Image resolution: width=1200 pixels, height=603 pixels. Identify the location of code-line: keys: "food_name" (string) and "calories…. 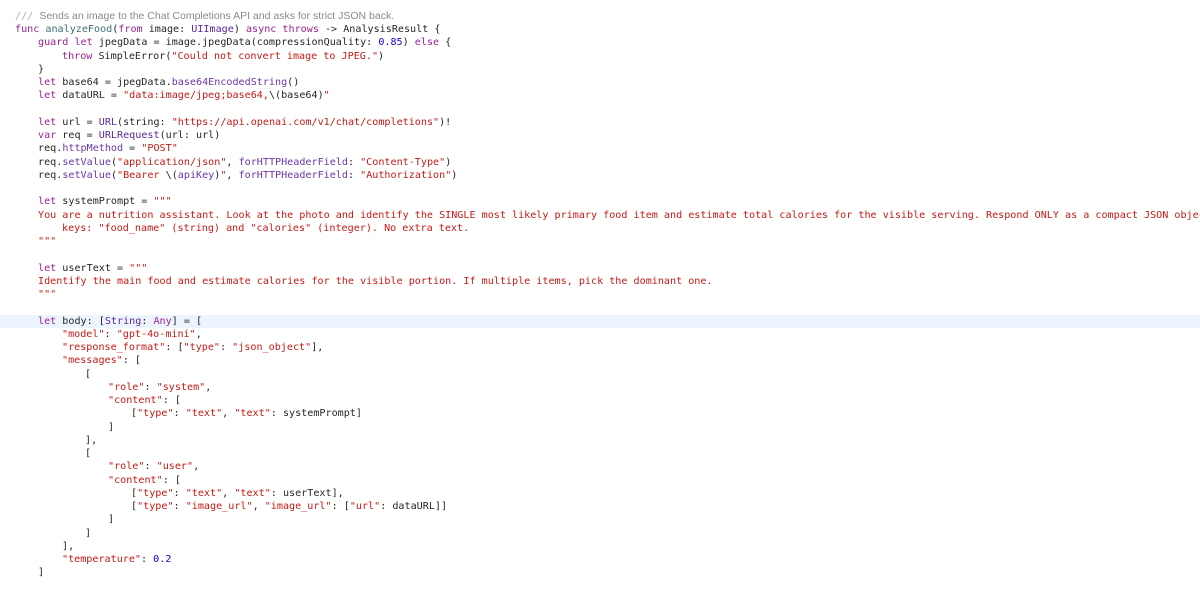
(600, 228).